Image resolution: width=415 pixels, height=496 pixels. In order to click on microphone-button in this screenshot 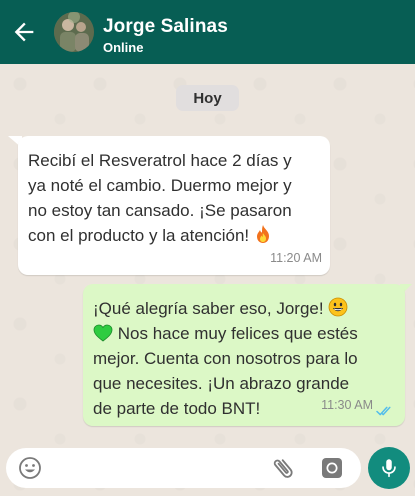, I will do `click(389, 468)`.